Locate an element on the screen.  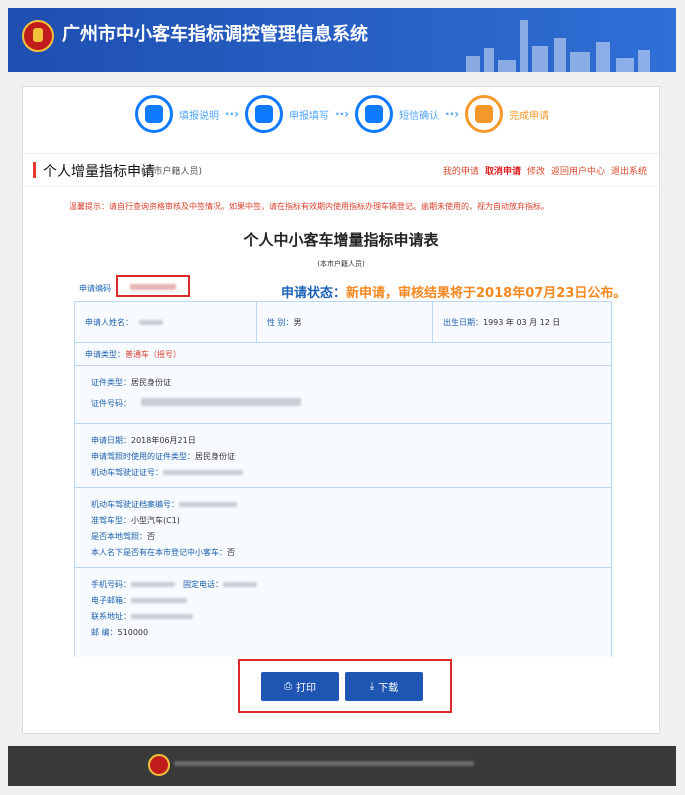
link-my-application: 我的申请 is located at coordinates (461, 170).